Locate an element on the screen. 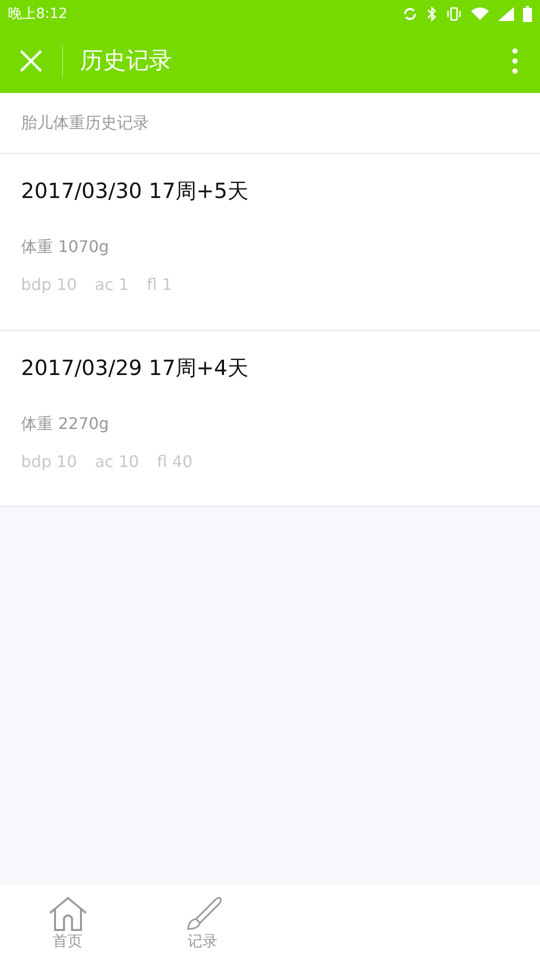 The height and width of the screenshot is (960, 540). vibrate-icon is located at coordinates (454, 14).